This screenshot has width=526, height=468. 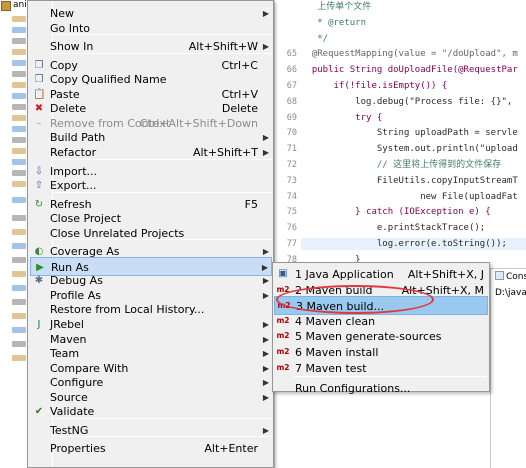 What do you see at coordinates (331, 368) in the screenshot?
I see `submenu-item-label: 7 Maven test` at bounding box center [331, 368].